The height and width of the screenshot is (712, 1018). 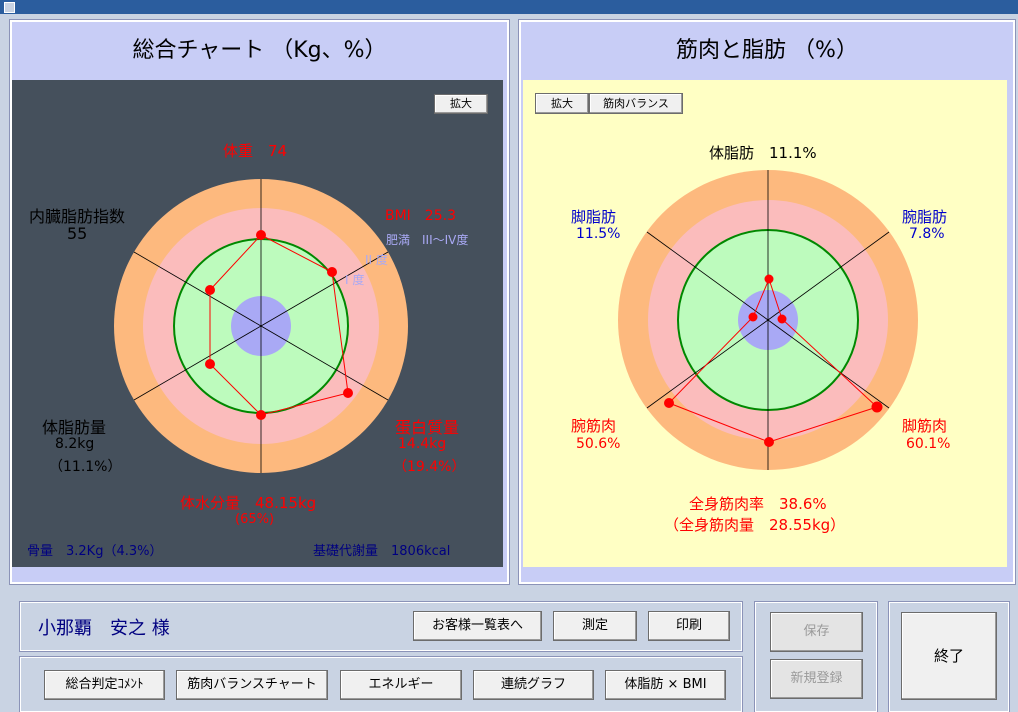 What do you see at coordinates (533, 685) in the screenshot?
I see `continuous-graph-button: 連続グラフ` at bounding box center [533, 685].